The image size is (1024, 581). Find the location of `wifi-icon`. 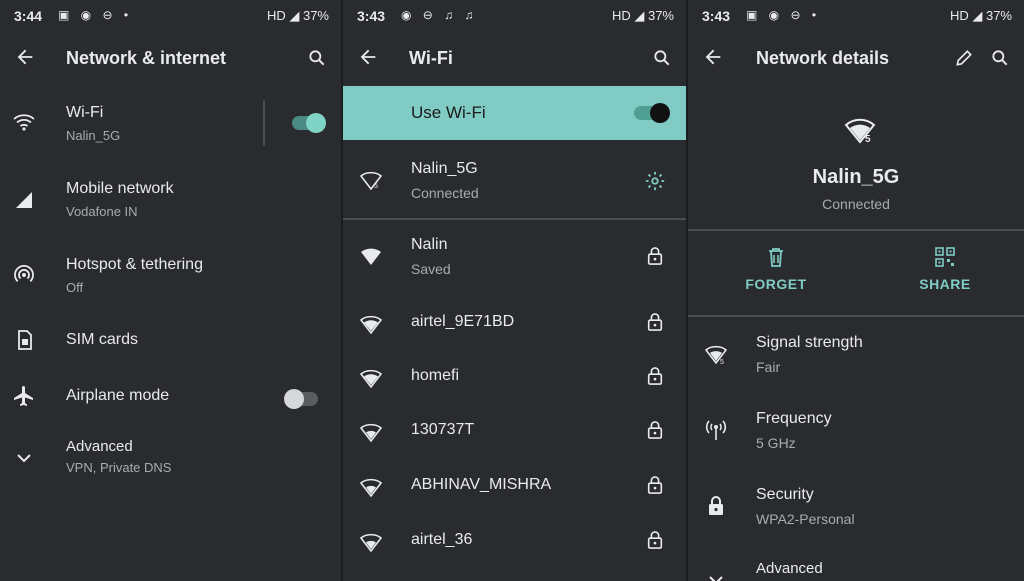

wifi-icon is located at coordinates (24, 122).